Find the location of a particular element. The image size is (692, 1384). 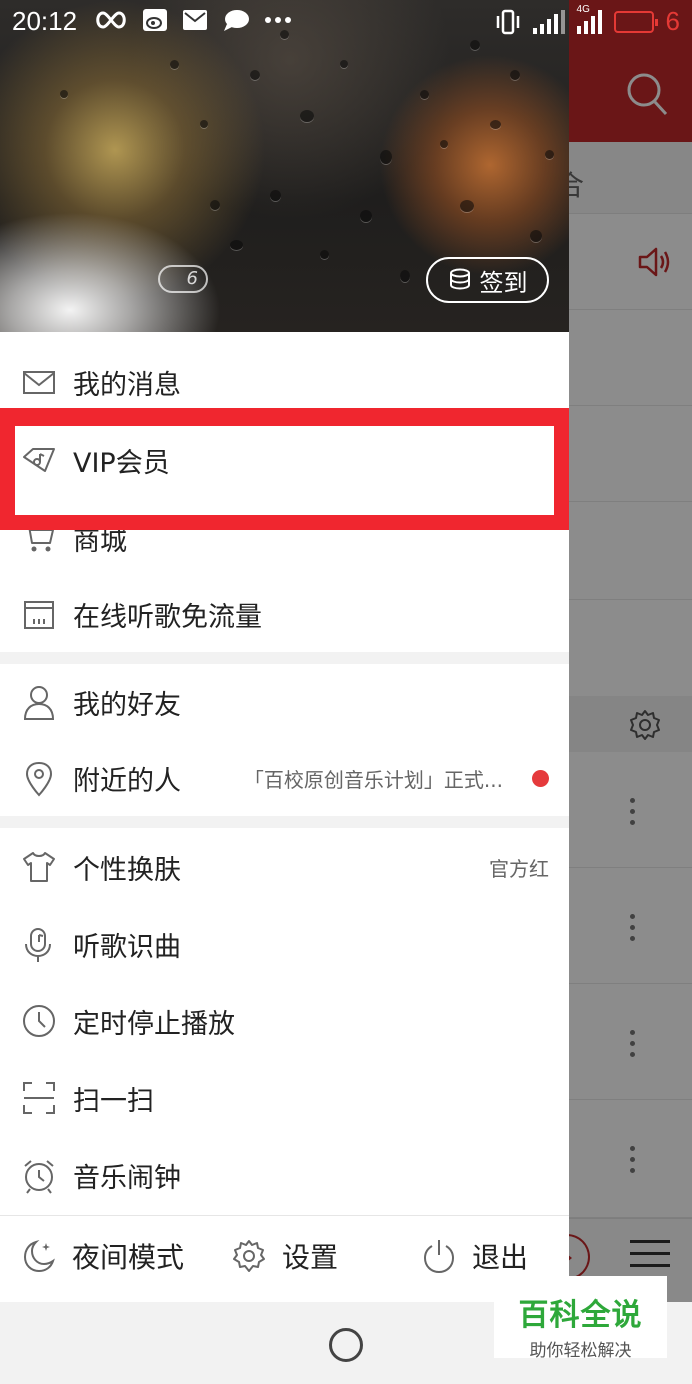

menu-item-label: 个性换肤 is located at coordinates (127, 870).